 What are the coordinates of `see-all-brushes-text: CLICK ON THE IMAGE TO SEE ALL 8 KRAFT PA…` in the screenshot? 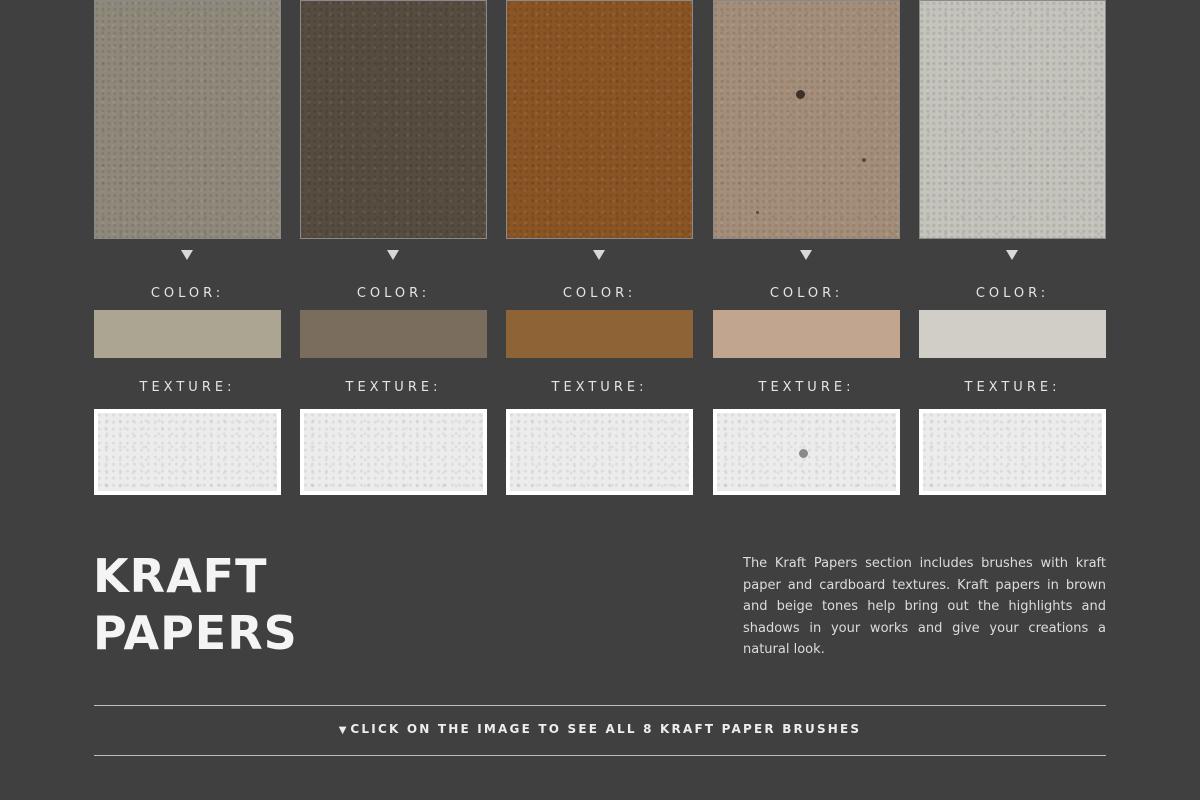 It's located at (606, 729).